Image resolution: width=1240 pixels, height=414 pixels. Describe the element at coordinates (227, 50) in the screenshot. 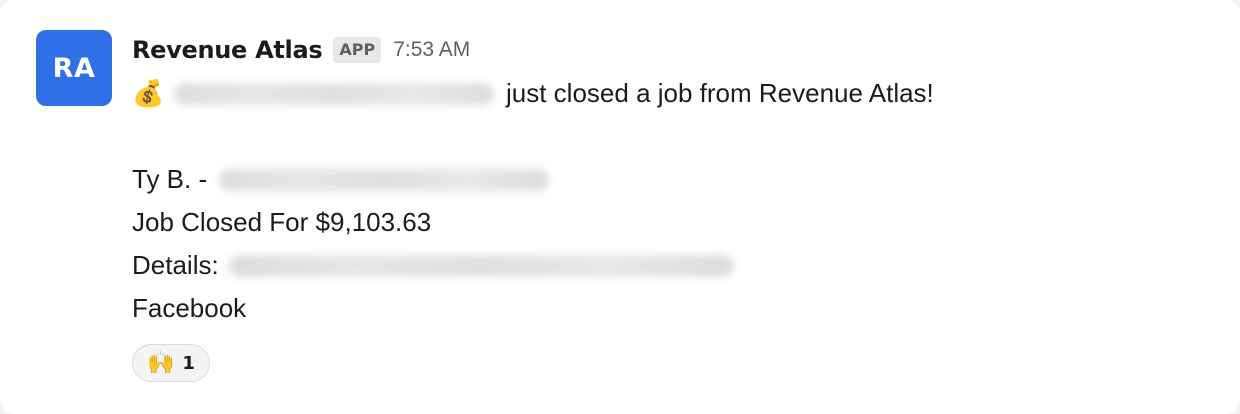

I see `sender-name: Revenue Atlas` at that location.